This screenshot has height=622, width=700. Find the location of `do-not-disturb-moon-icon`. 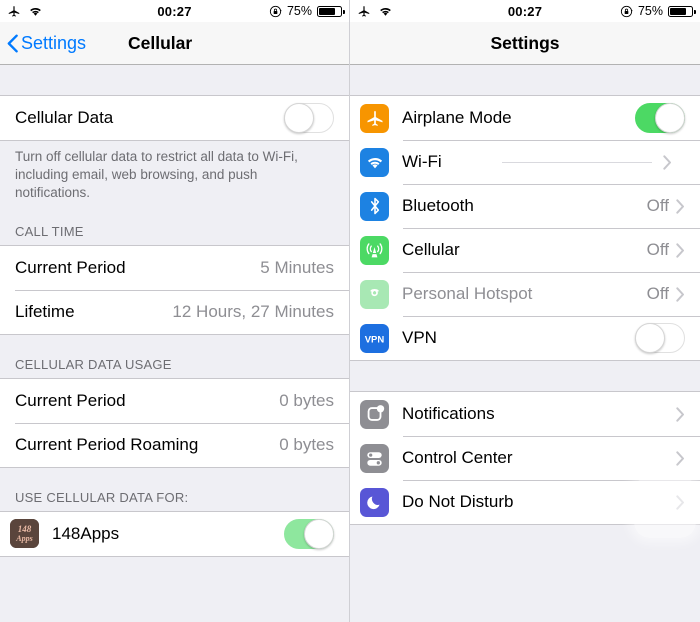

do-not-disturb-moon-icon is located at coordinates (374, 502).